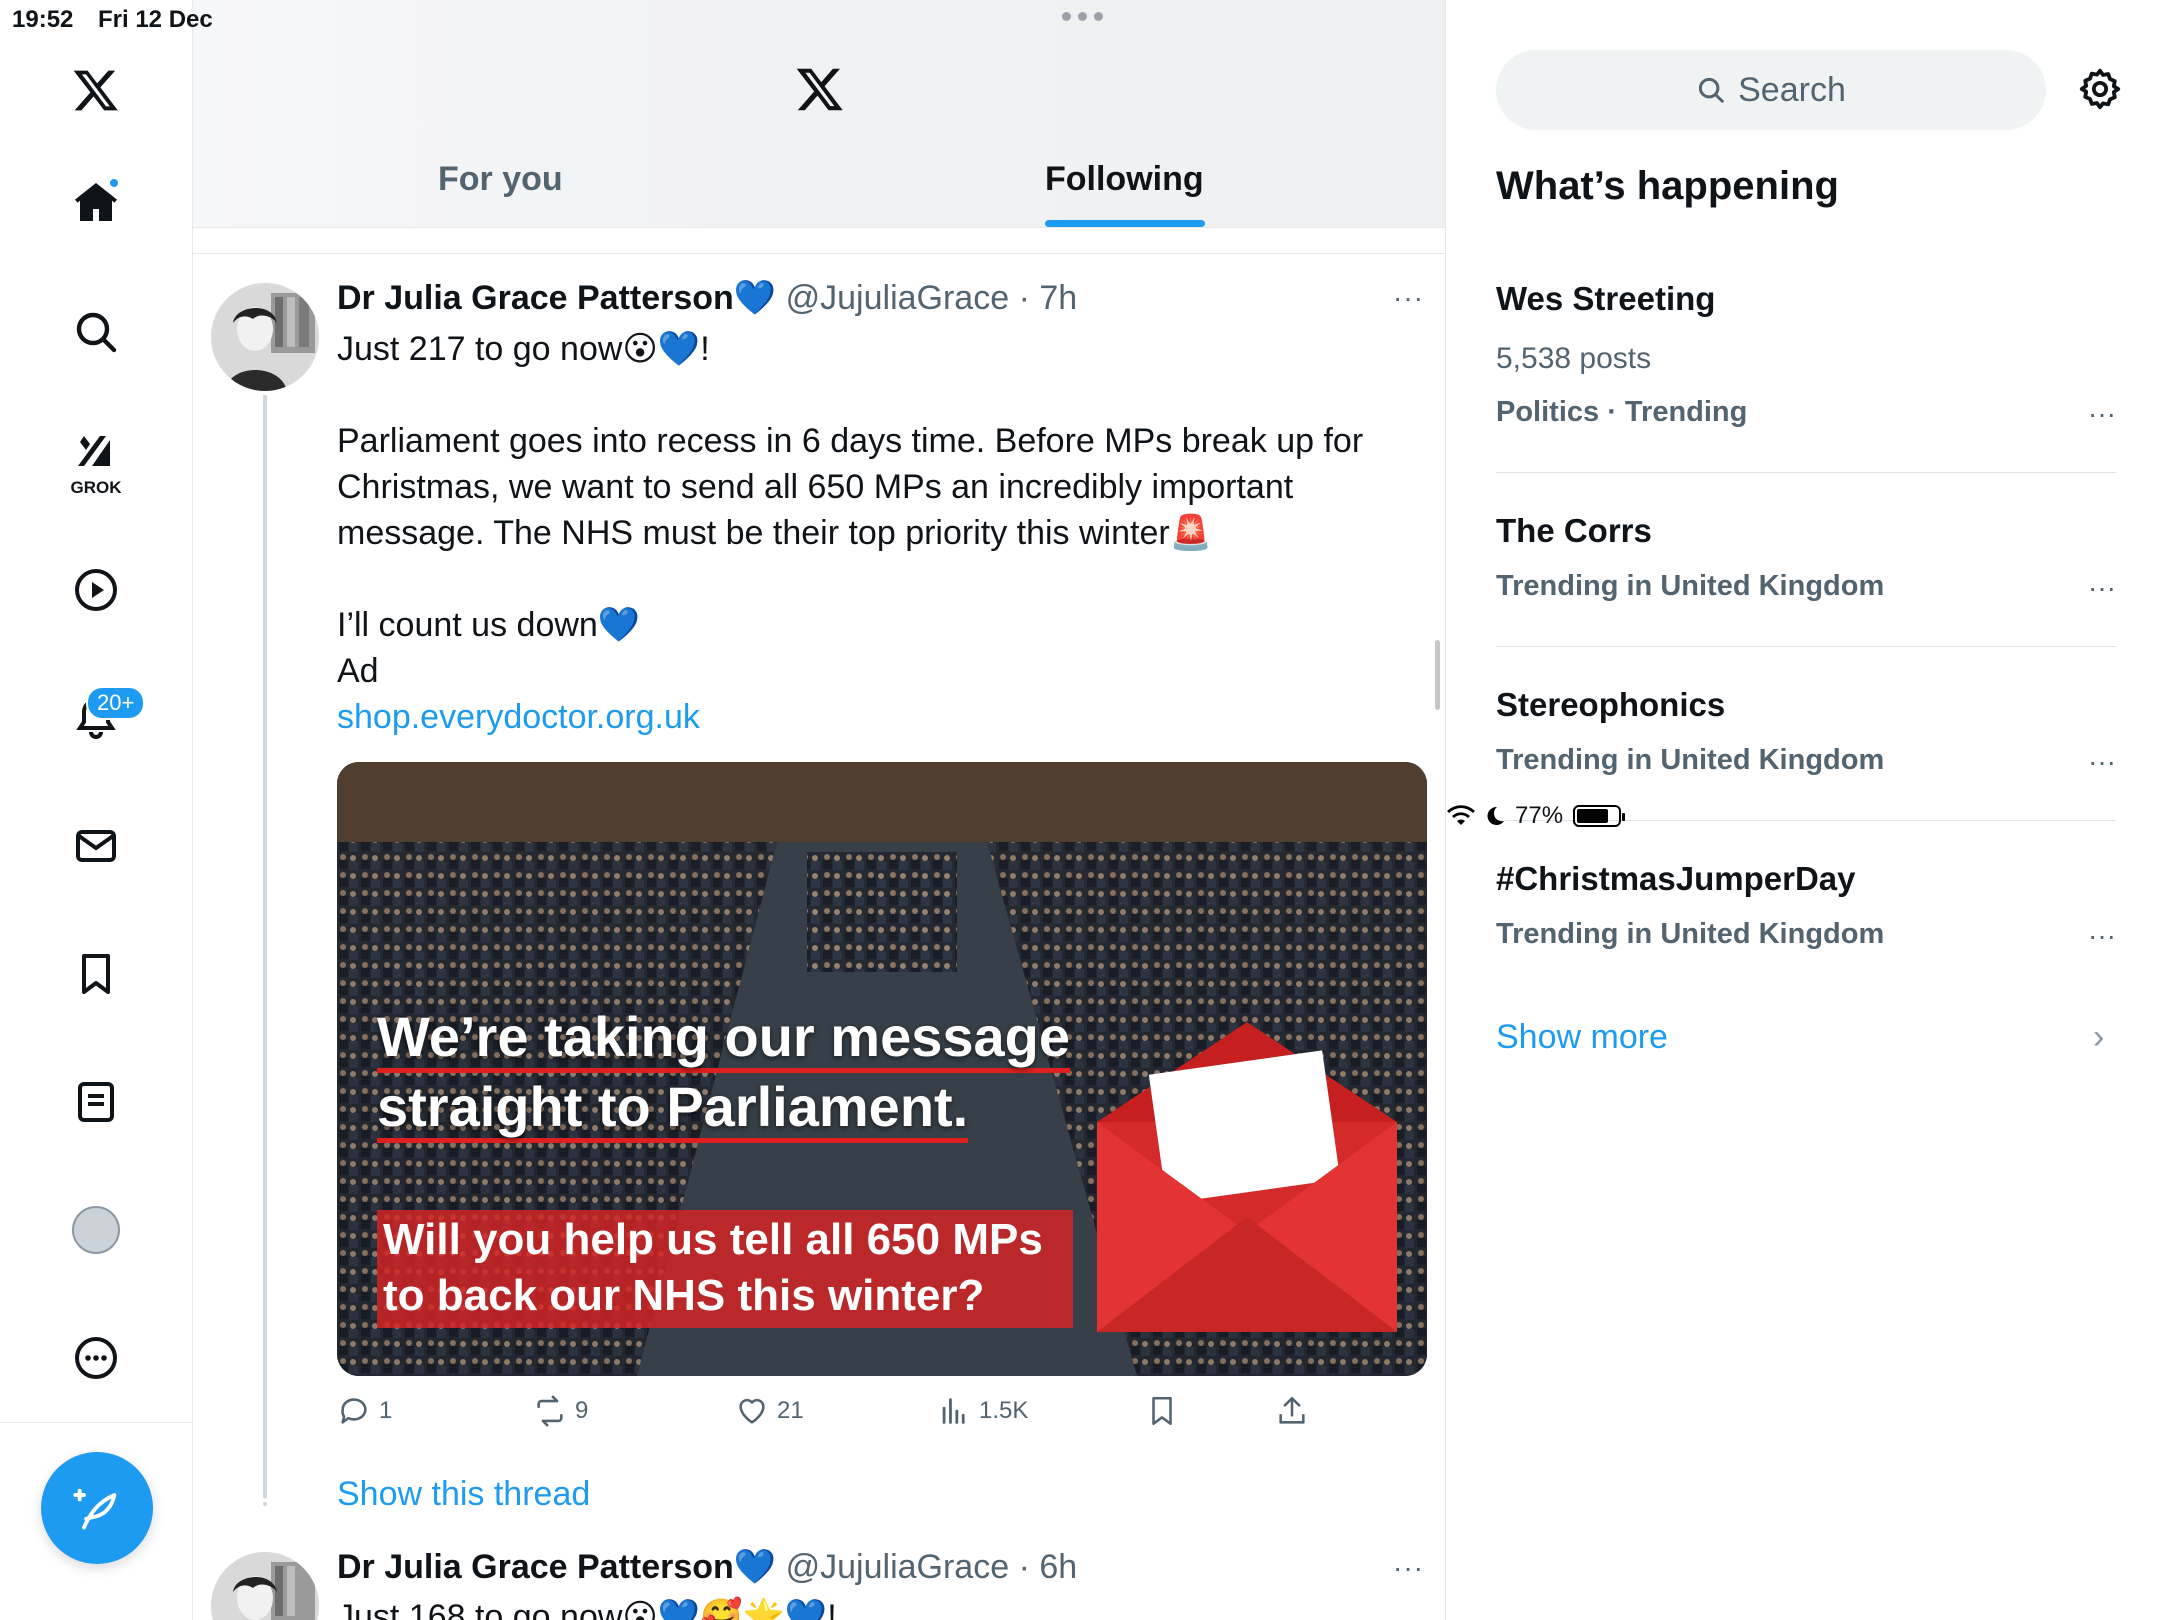 This screenshot has height=1620, width=2160. I want to click on post-time: · 7h, so click(1048, 298).